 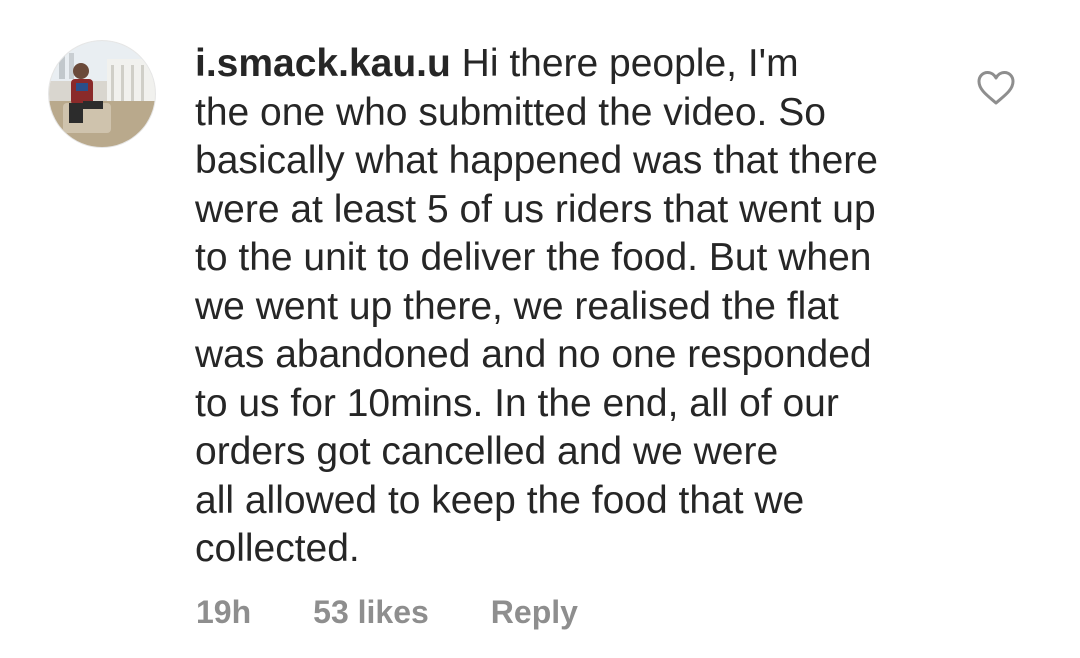 I want to click on username-link: i.smack.kau.u, so click(x=323, y=63).